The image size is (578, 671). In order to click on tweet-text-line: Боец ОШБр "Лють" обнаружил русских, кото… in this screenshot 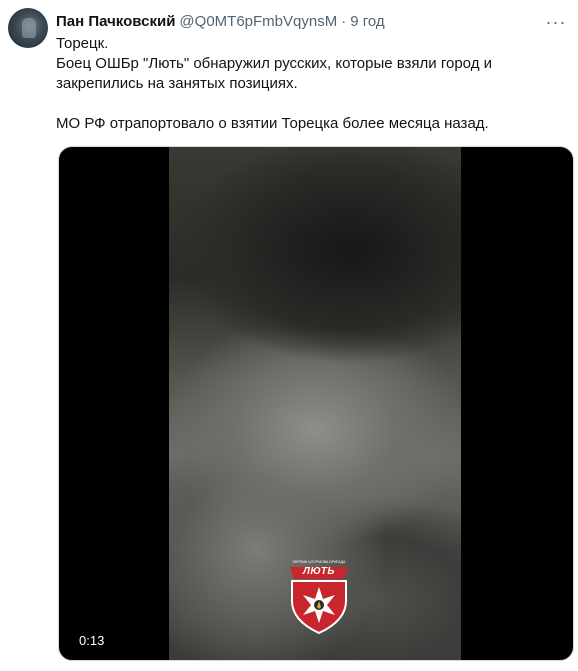, I will do `click(274, 63)`.